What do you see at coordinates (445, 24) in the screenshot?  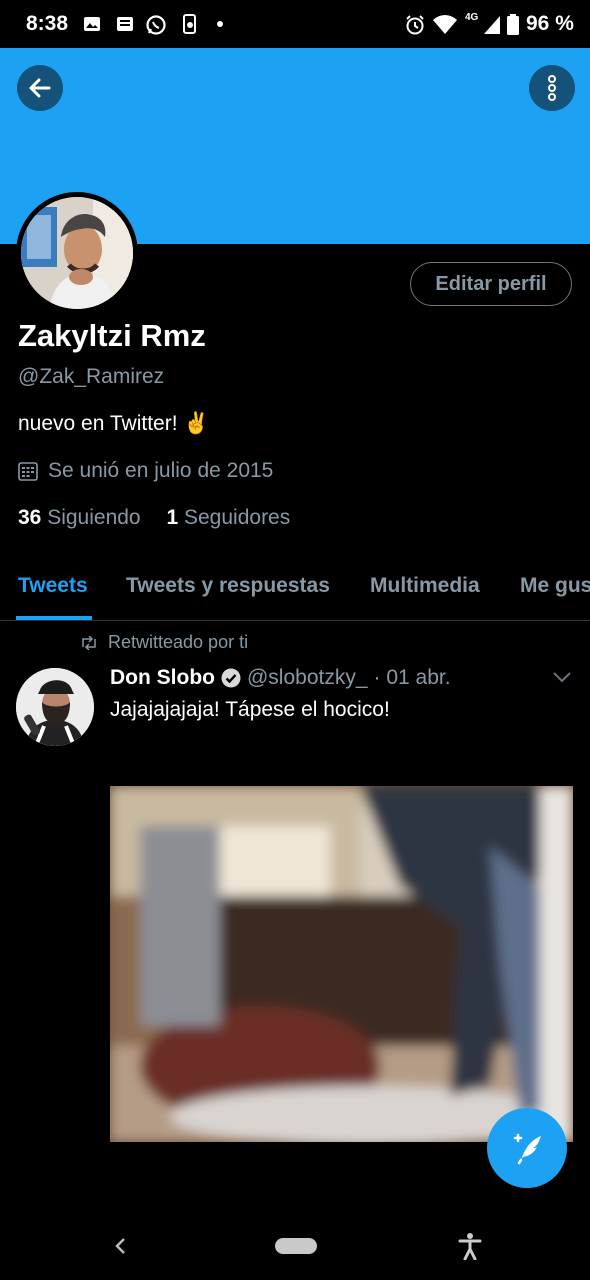 I see `wifi-icon` at bounding box center [445, 24].